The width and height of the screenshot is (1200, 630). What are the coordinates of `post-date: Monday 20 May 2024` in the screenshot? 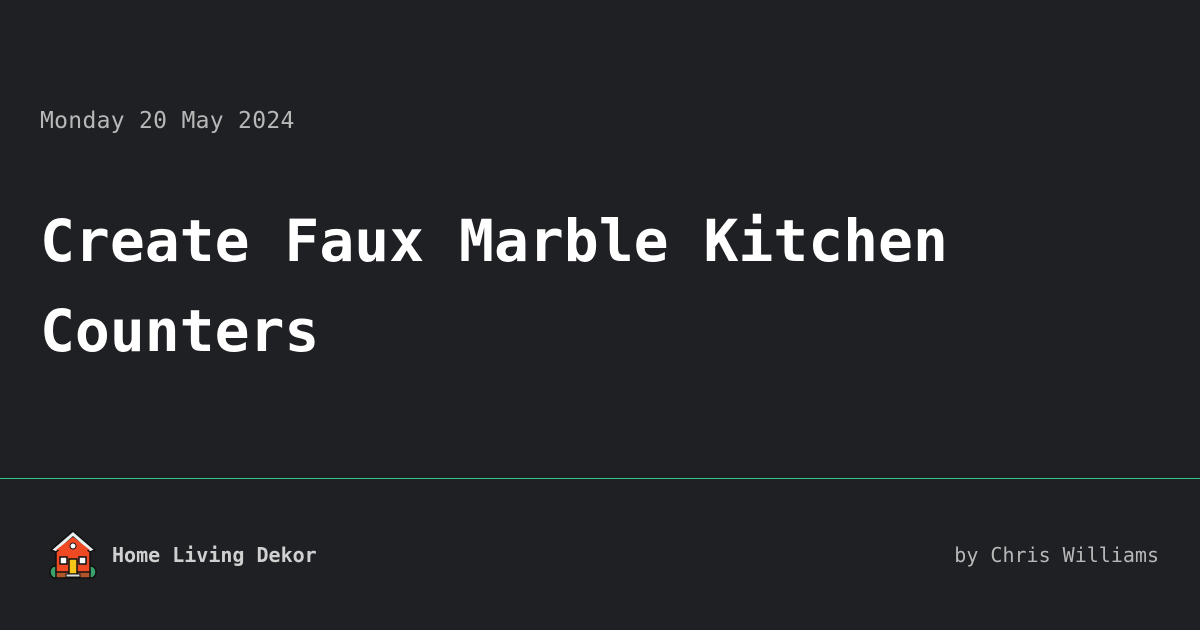 It's located at (167, 121).